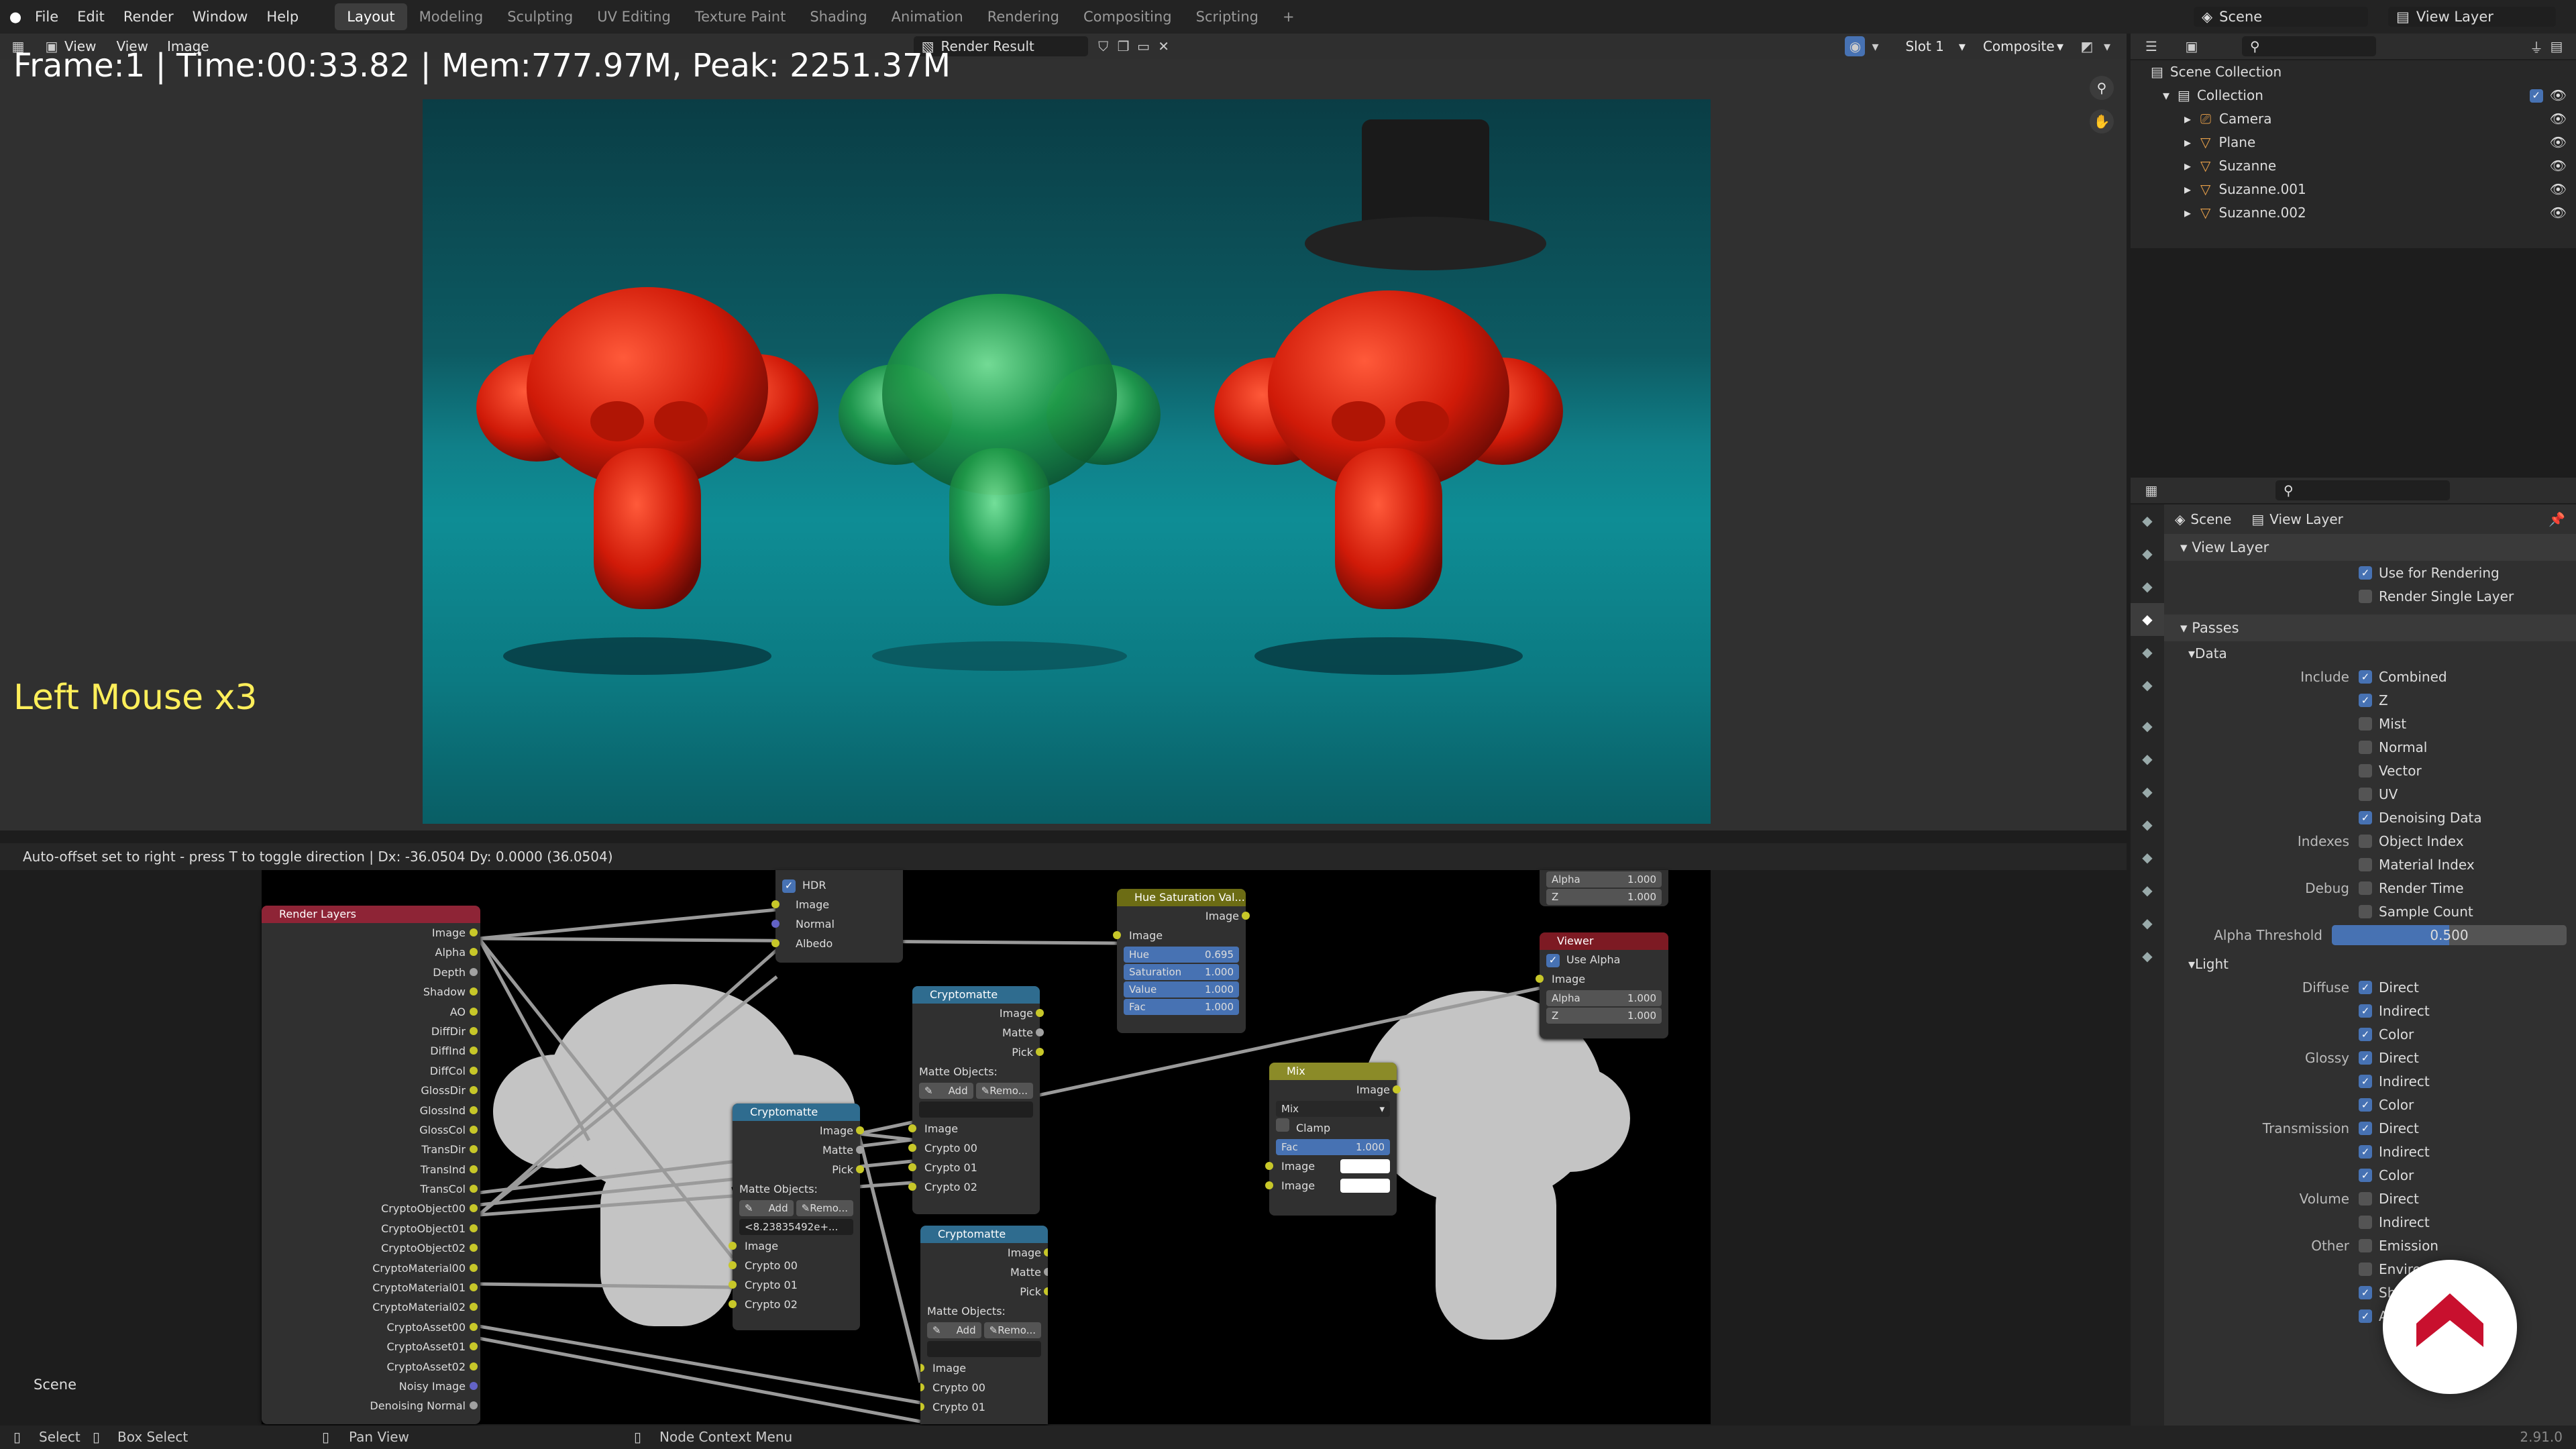 The width and height of the screenshot is (2576, 1449). Describe the element at coordinates (1181, 972) in the screenshot. I see `value-field: Saturation 1.000` at that location.